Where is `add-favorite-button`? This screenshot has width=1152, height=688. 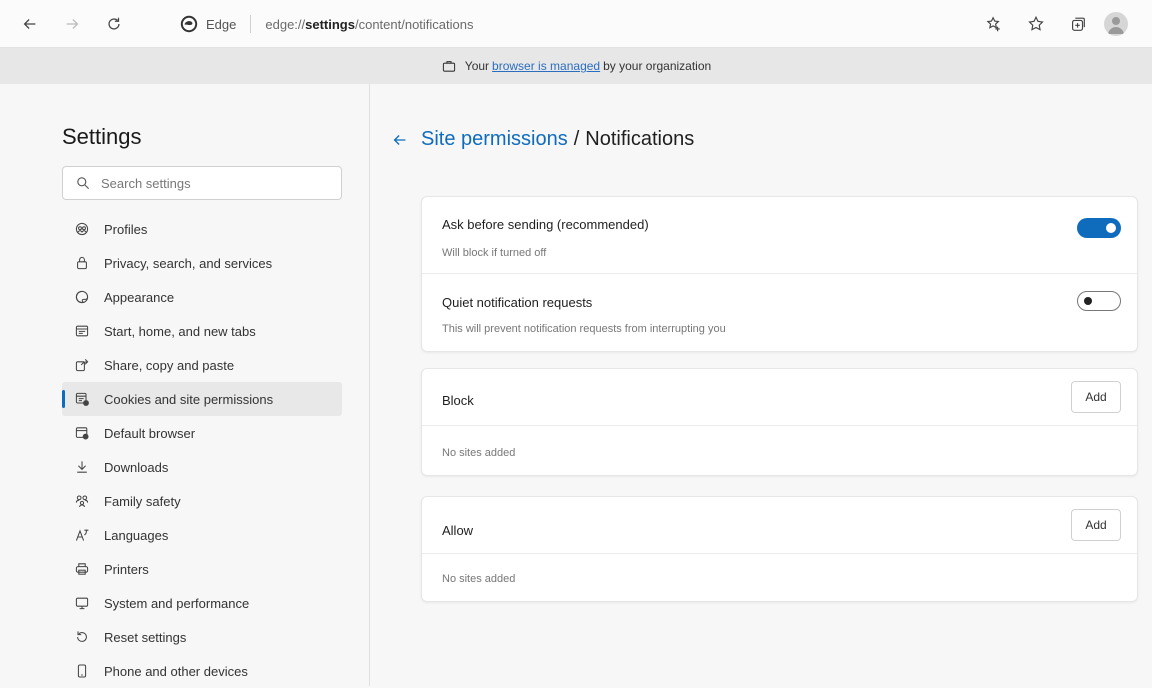
add-favorite-button is located at coordinates (994, 24).